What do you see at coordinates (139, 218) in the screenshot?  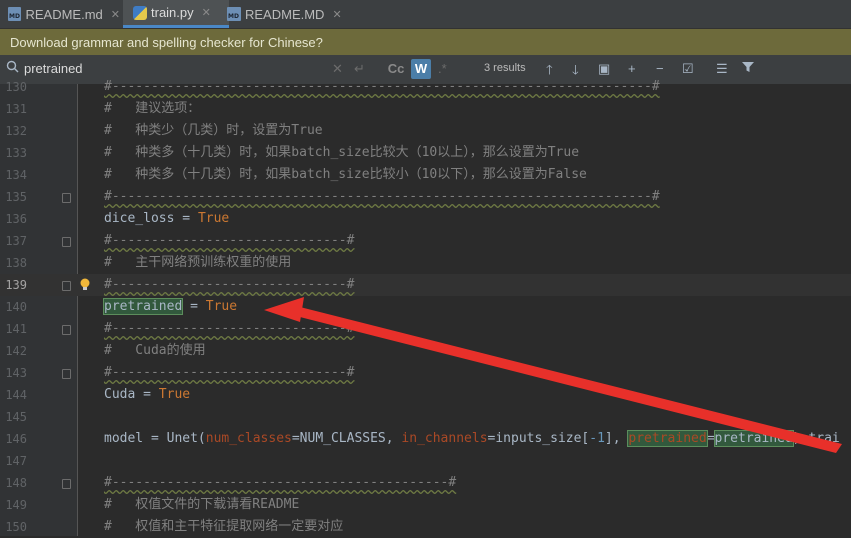 I see `variable-name: dice_loss` at bounding box center [139, 218].